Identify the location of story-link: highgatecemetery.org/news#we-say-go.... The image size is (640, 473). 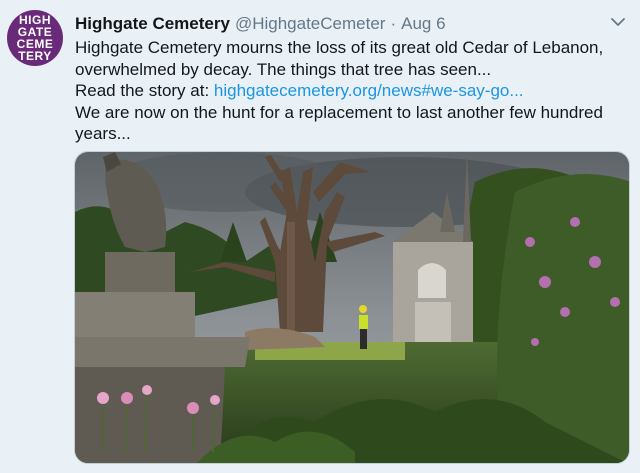
(369, 90).